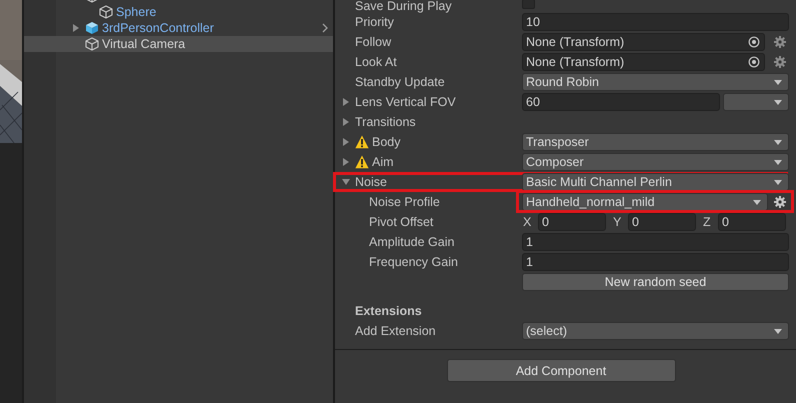 Image resolution: width=796 pixels, height=403 pixels. What do you see at coordinates (655, 142) in the screenshot?
I see `dropdown: Transposer` at bounding box center [655, 142].